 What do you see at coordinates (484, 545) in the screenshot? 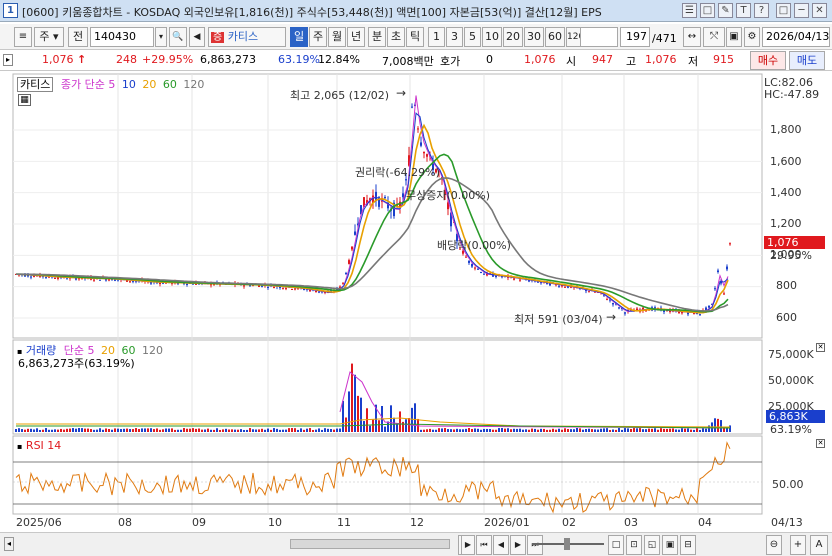
I see `jump-start-icon: ⏮` at bounding box center [484, 545].